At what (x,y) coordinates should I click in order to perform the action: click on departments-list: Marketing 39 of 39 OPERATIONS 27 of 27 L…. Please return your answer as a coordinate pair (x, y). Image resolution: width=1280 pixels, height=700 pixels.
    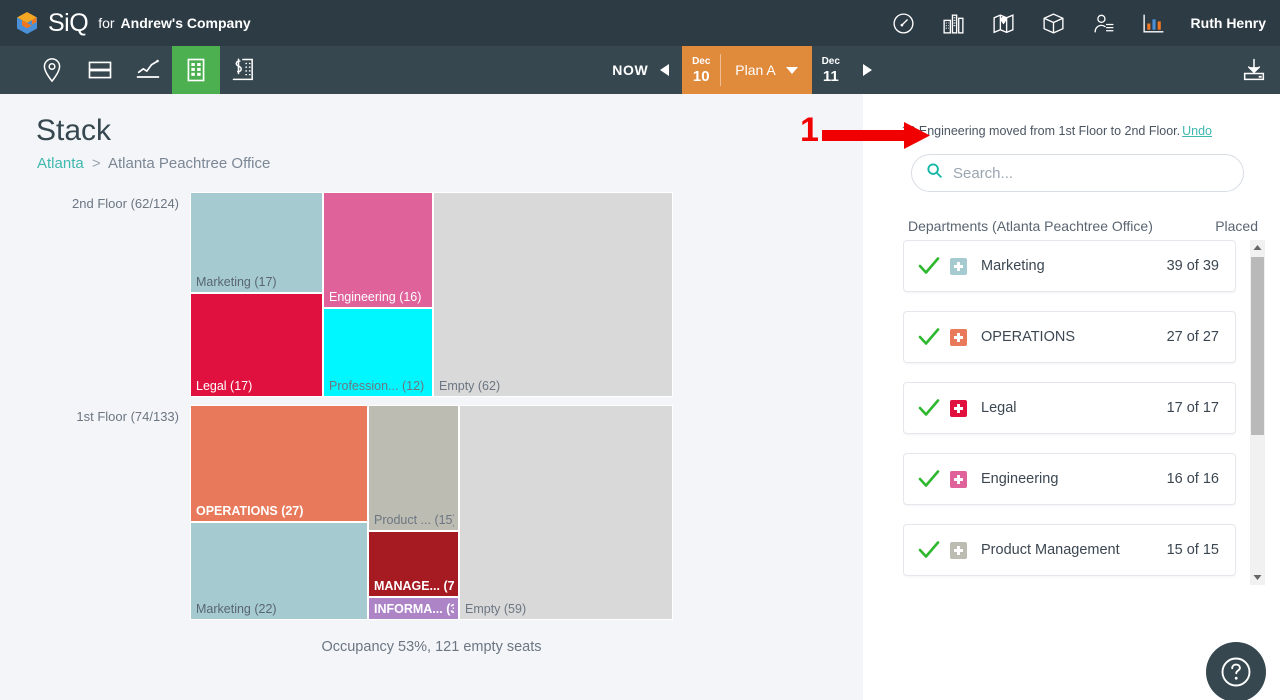
    Looking at the image, I should click on (1069, 410).